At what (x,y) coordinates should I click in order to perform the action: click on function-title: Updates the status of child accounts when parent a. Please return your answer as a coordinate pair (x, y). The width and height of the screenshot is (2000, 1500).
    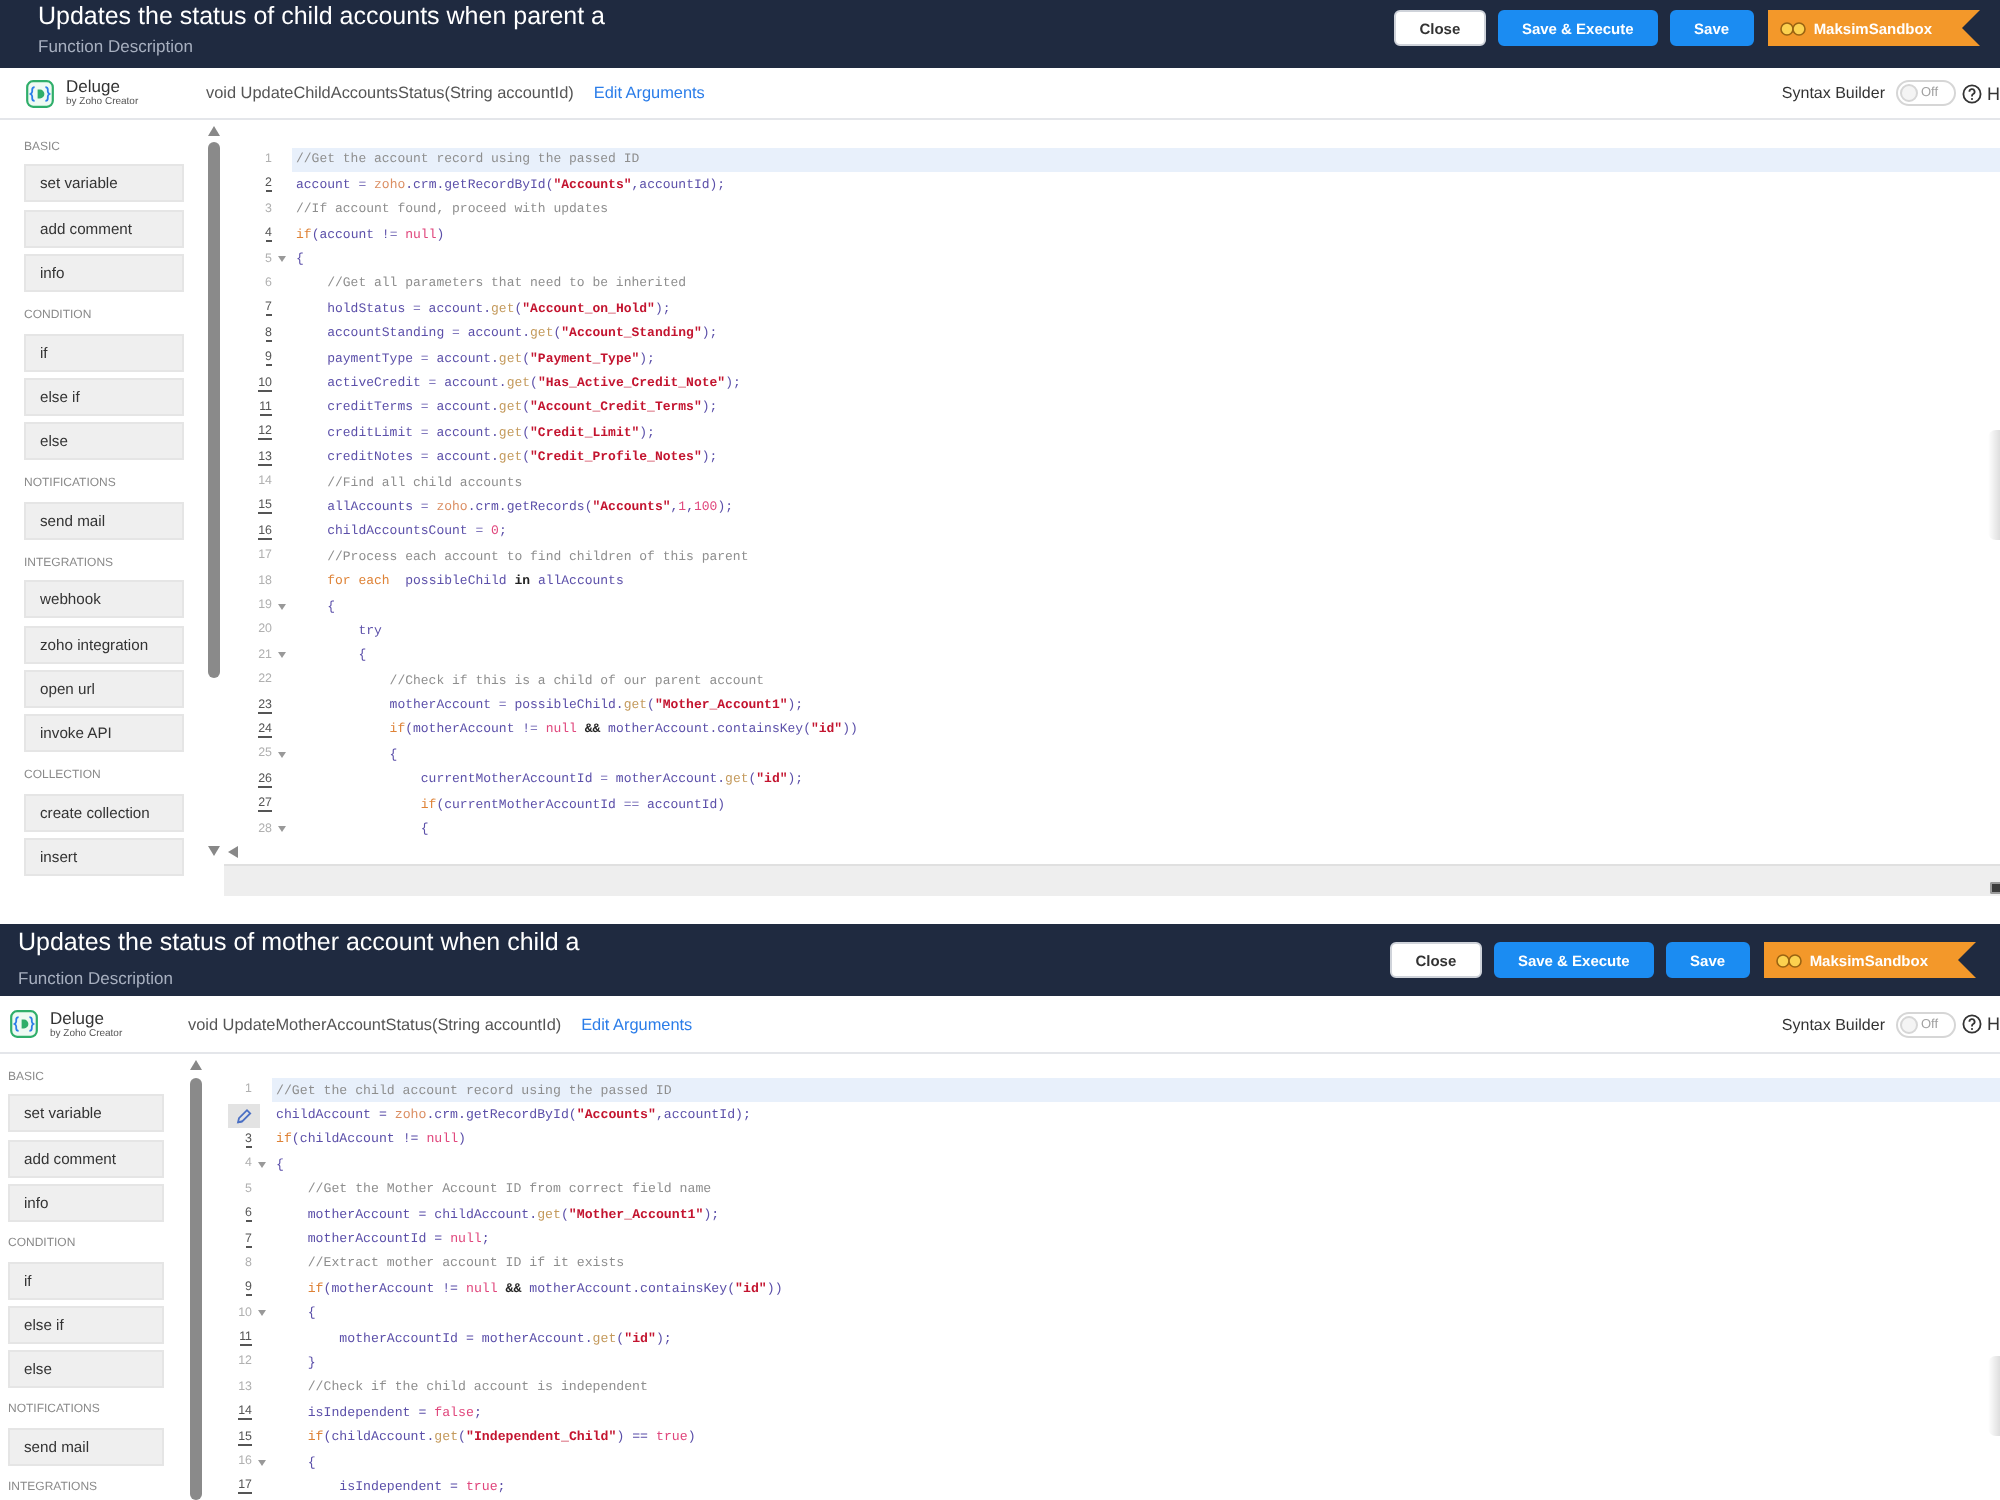
    Looking at the image, I should click on (322, 17).